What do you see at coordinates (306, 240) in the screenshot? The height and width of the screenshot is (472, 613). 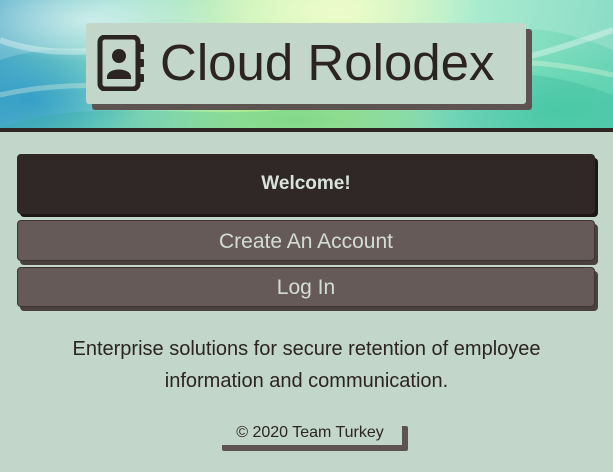 I see `create-account-button: Create An Account` at bounding box center [306, 240].